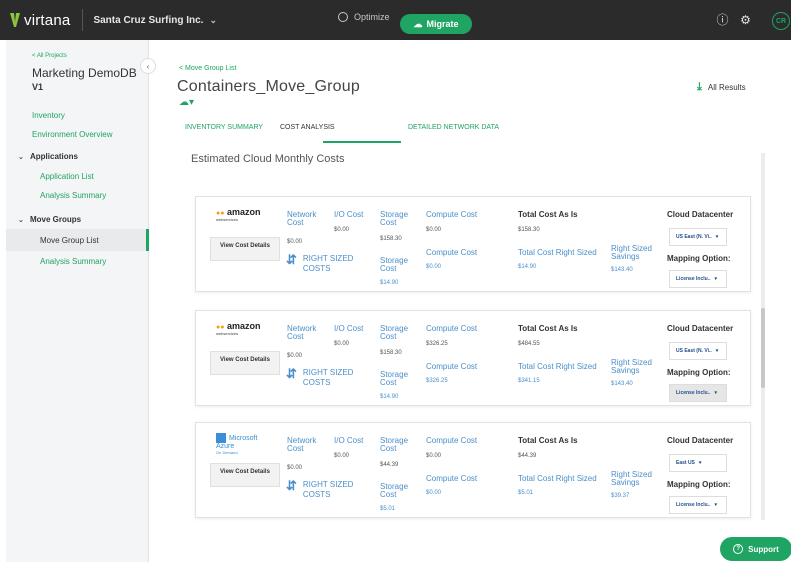  I want to click on support-label: Support, so click(763, 549).